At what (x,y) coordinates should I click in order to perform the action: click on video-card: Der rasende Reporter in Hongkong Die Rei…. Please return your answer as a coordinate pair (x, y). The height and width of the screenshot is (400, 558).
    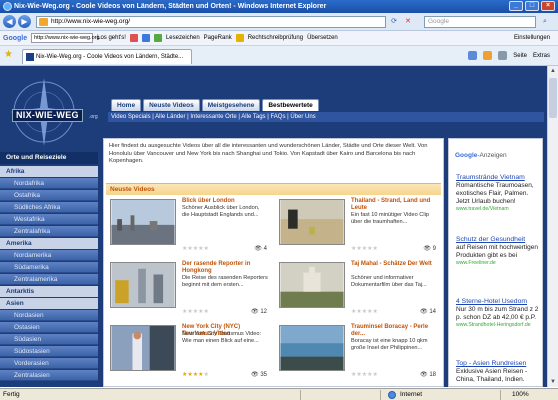
    Looking at the image, I should click on (188, 290).